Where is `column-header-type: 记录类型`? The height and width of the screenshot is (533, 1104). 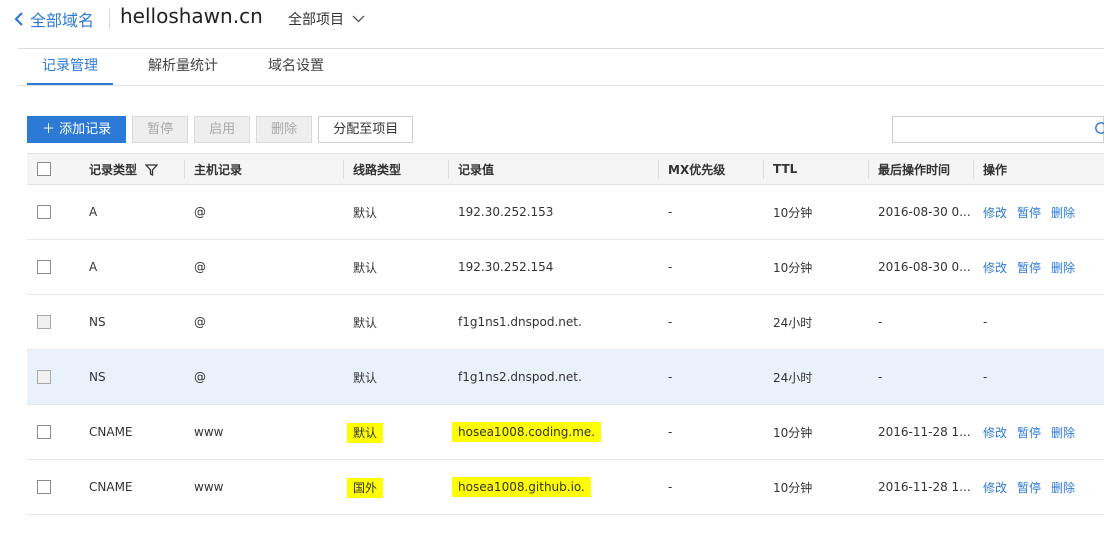
column-header-type: 记录类型 is located at coordinates (131, 169).